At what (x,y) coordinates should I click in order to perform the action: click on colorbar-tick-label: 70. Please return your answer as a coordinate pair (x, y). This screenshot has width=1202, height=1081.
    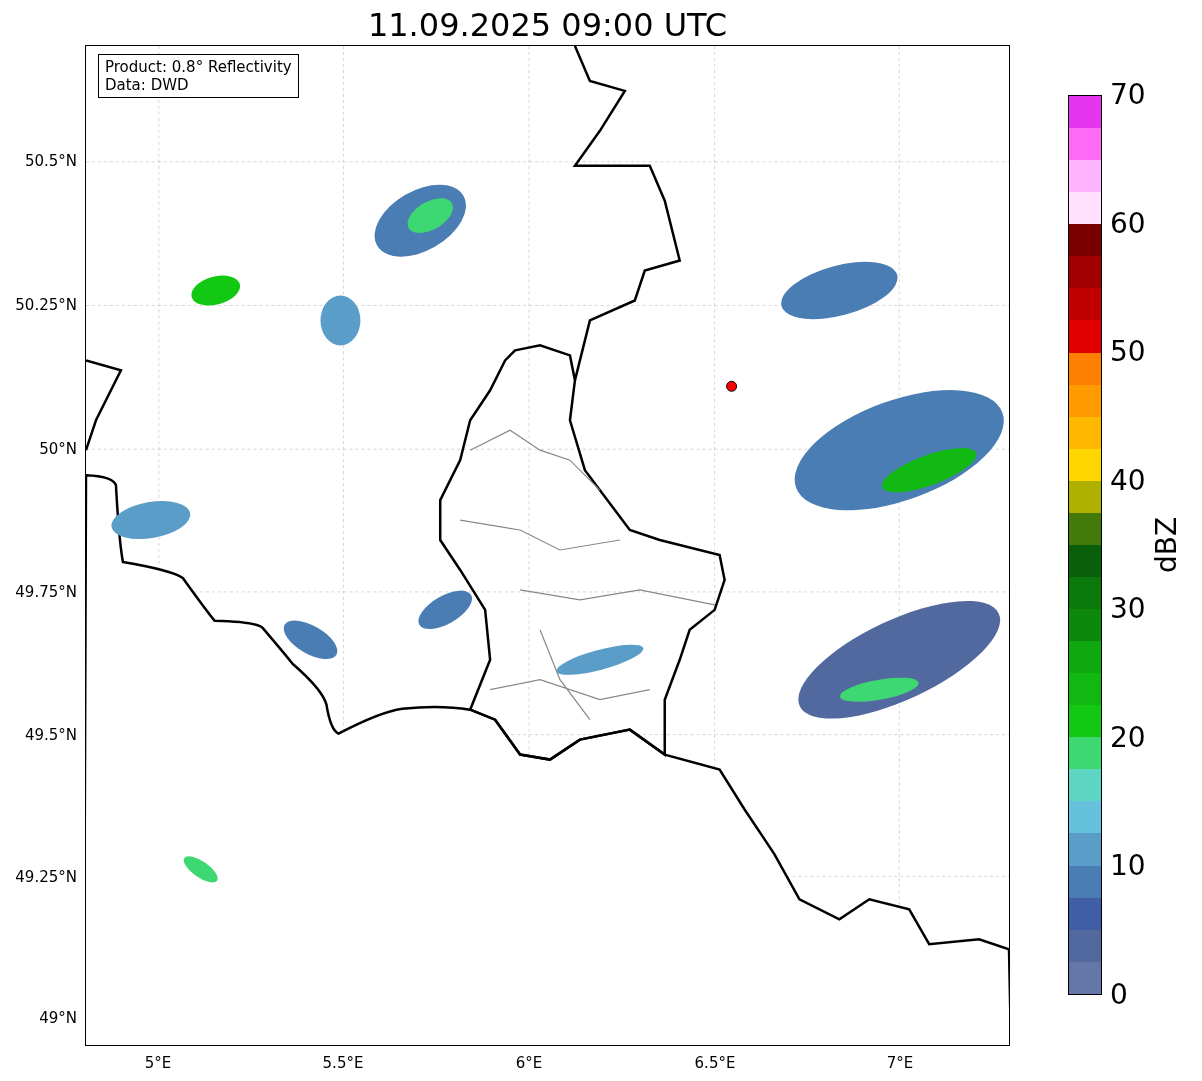
    Looking at the image, I should click on (1128, 95).